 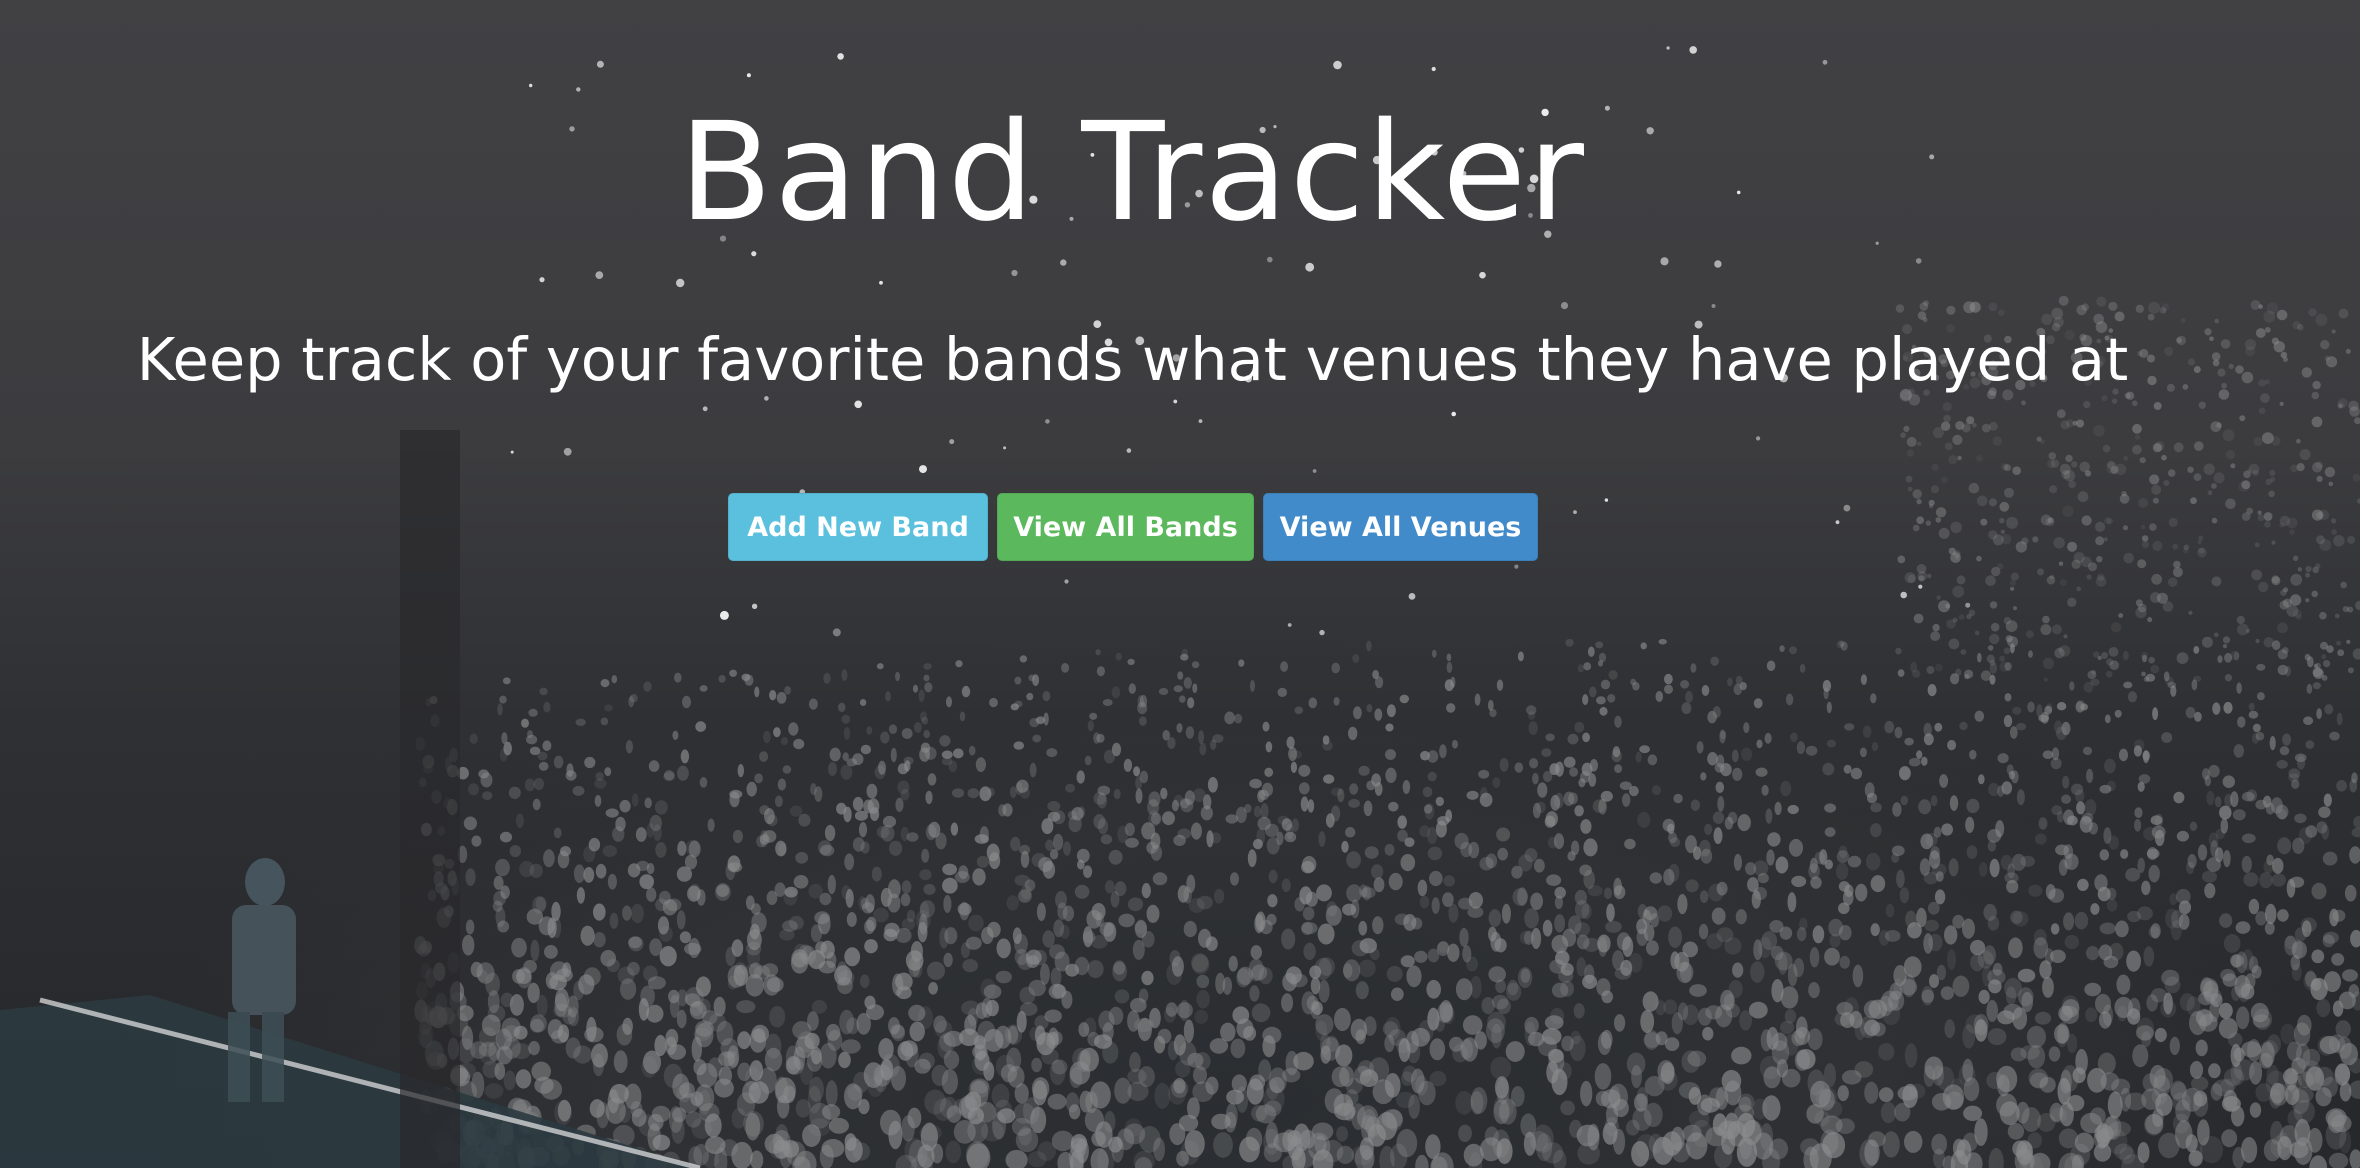 What do you see at coordinates (1125, 527) in the screenshot?
I see `view-all-bands-button: View All Bands` at bounding box center [1125, 527].